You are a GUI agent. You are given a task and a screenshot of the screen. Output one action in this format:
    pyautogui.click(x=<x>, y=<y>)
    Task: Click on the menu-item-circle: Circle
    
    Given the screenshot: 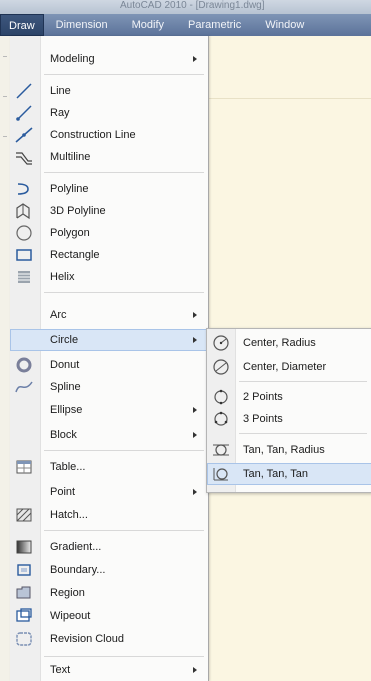 What is the action you would take?
    pyautogui.click(x=109, y=340)
    